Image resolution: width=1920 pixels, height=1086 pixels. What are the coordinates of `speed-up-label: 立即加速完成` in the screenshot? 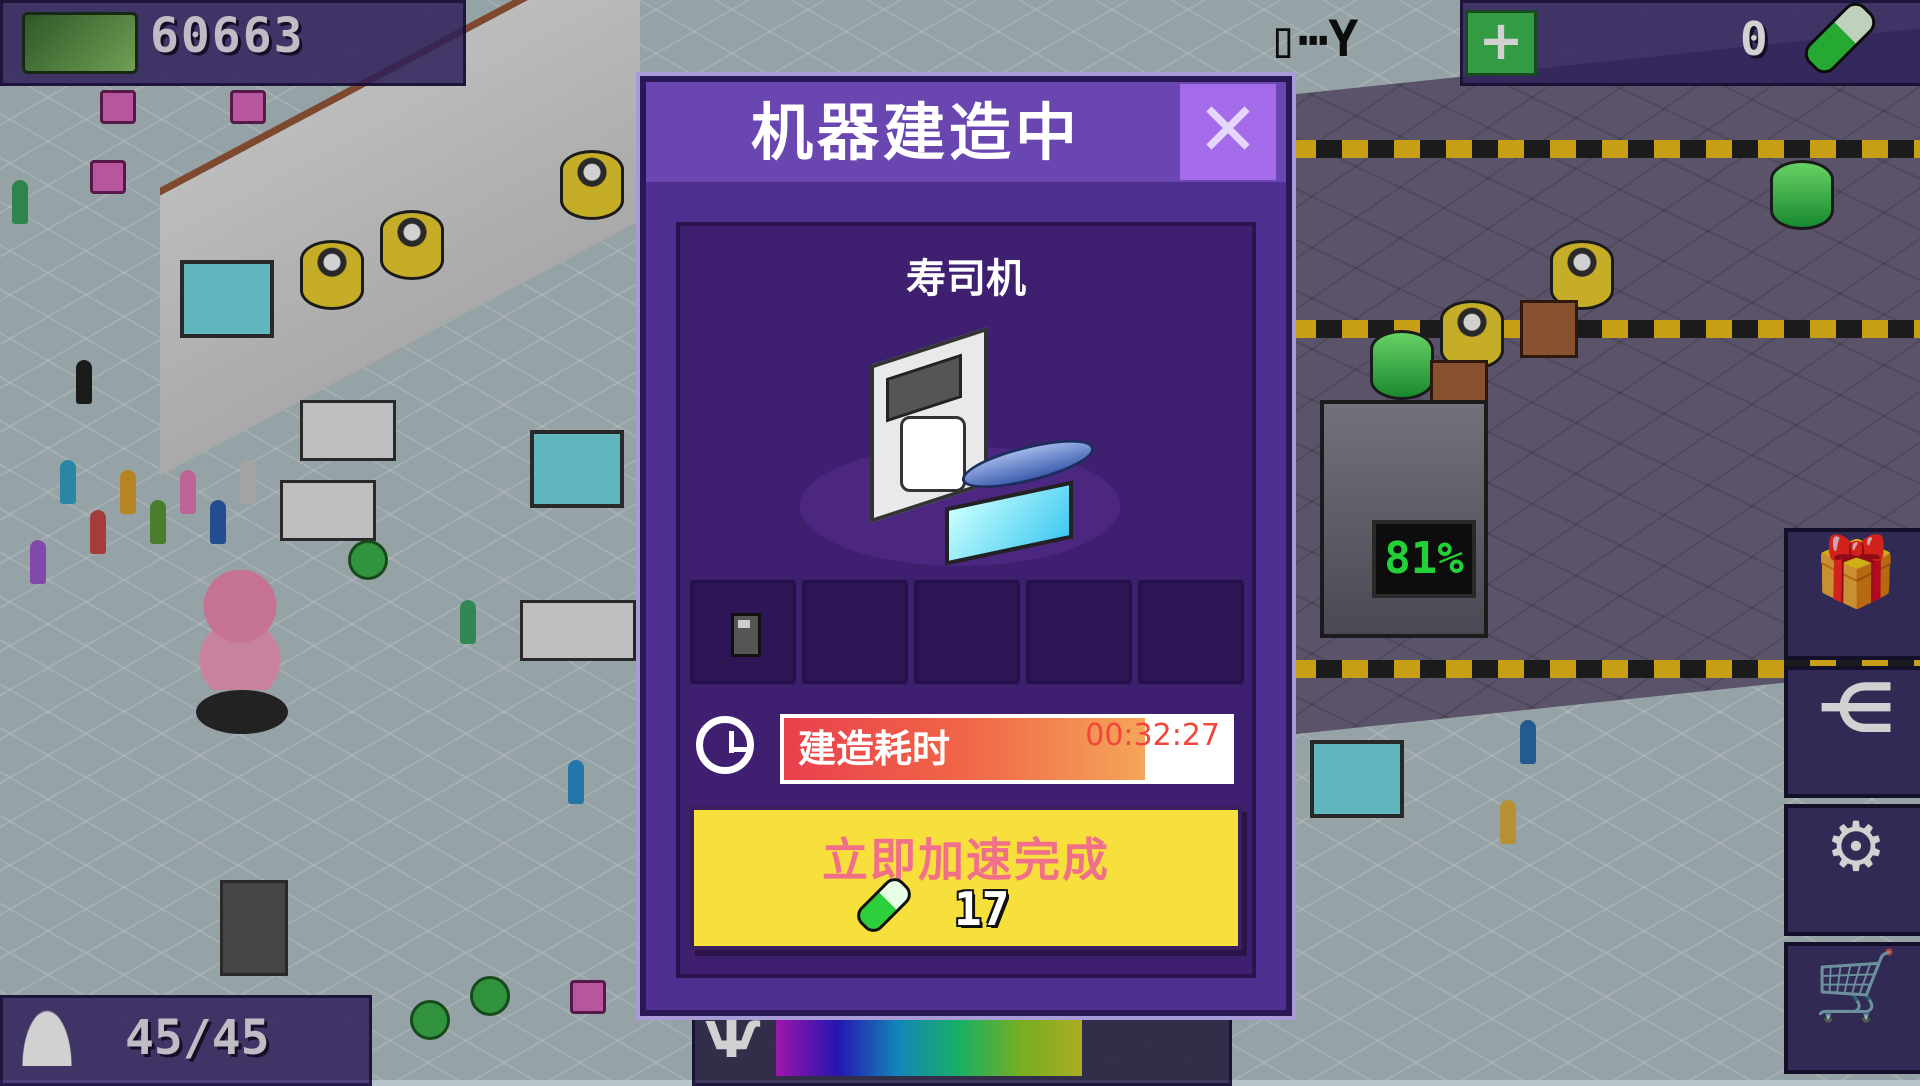 It's located at (966, 860).